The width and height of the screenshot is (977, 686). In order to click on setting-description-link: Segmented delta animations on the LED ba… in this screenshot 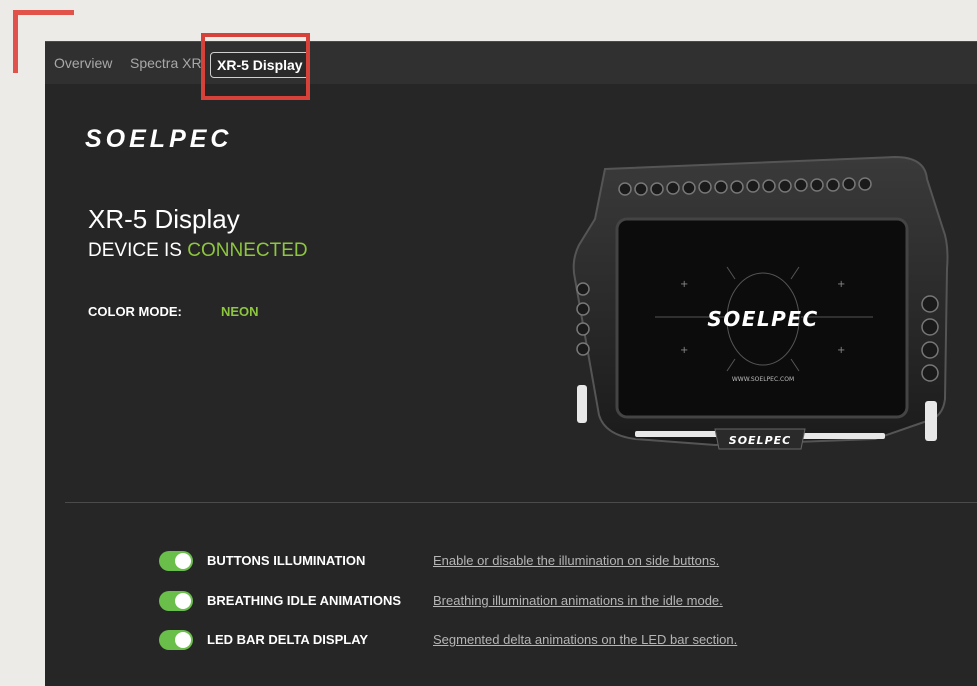, I will do `click(585, 639)`.